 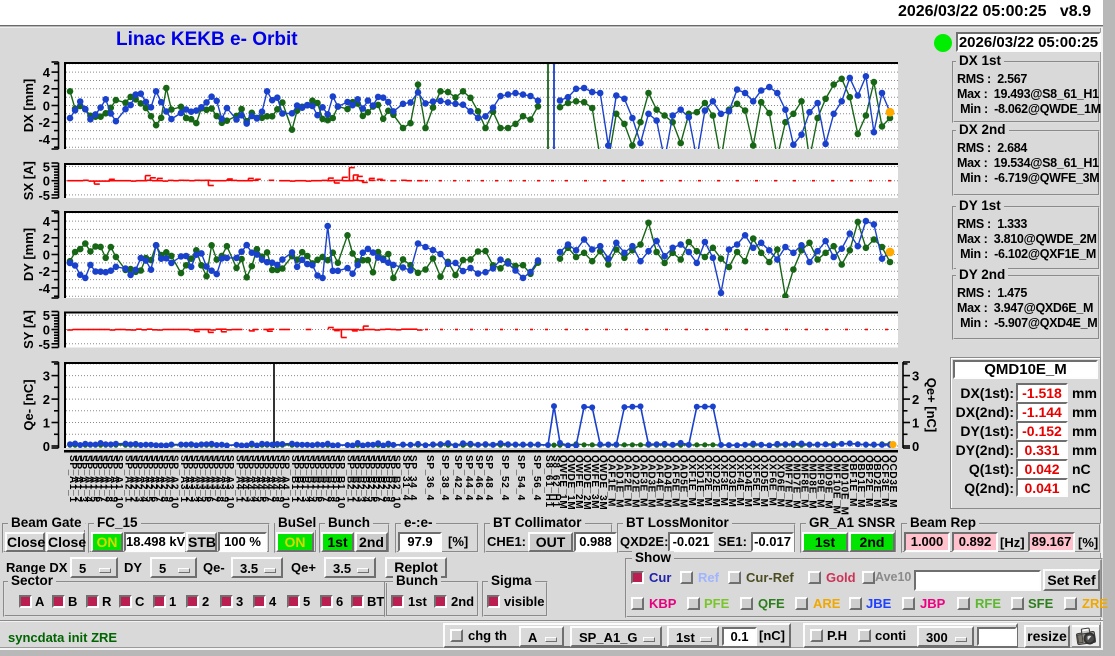 I want to click on svg-text: SP_38_4, so click(x=444, y=478).